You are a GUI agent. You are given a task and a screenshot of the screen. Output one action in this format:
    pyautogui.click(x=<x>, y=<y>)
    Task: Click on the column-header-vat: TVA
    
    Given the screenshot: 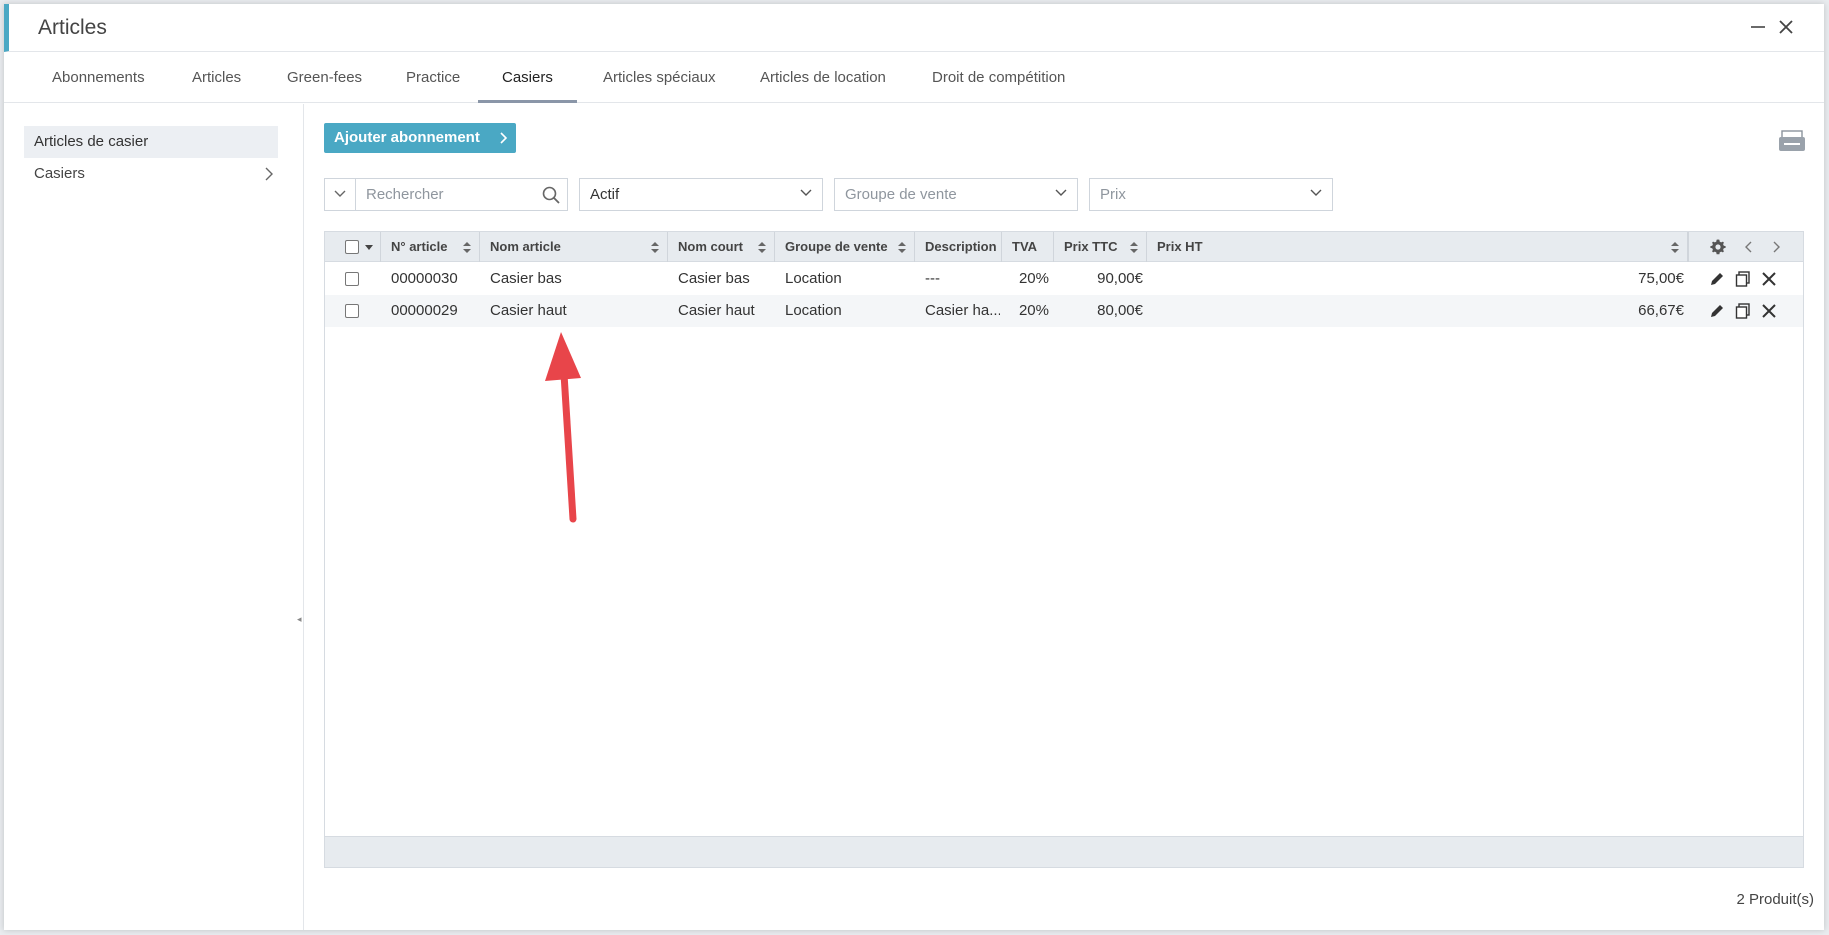 What is the action you would take?
    pyautogui.click(x=1028, y=247)
    